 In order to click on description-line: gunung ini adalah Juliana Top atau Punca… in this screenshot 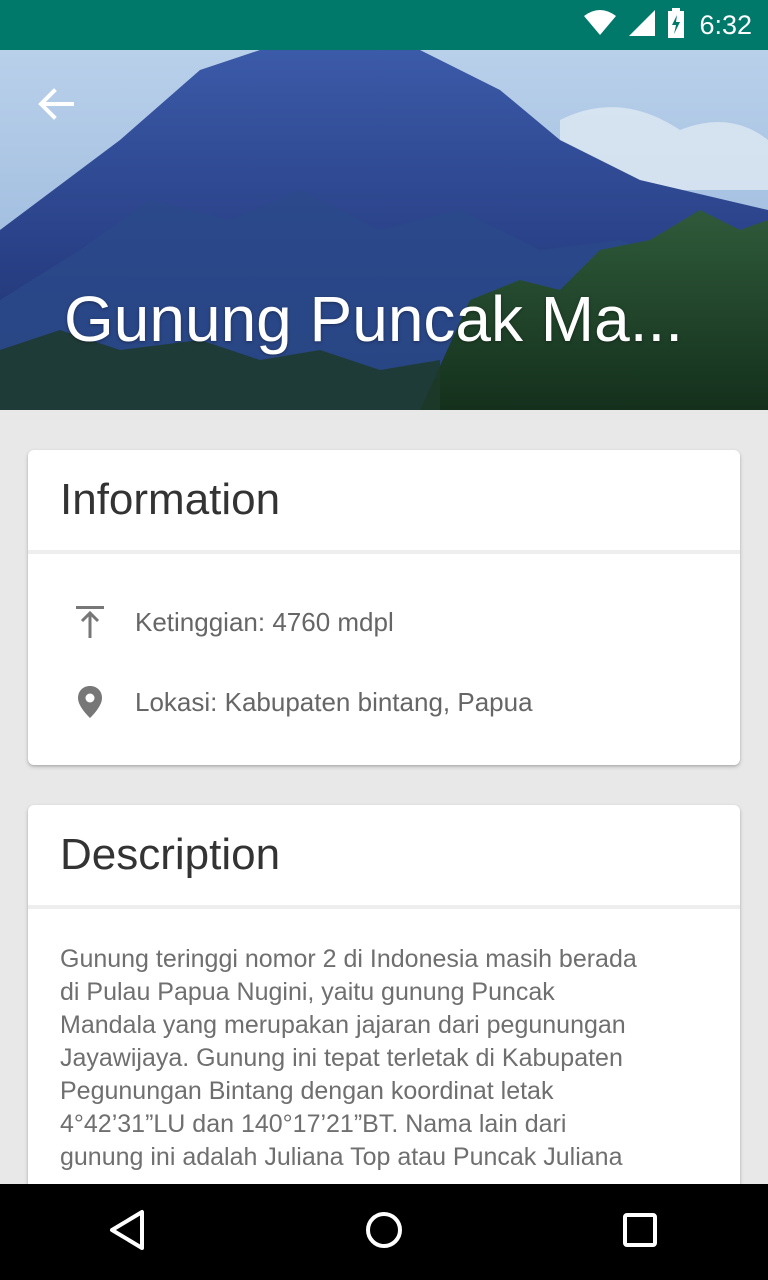, I will do `click(341, 1157)`.